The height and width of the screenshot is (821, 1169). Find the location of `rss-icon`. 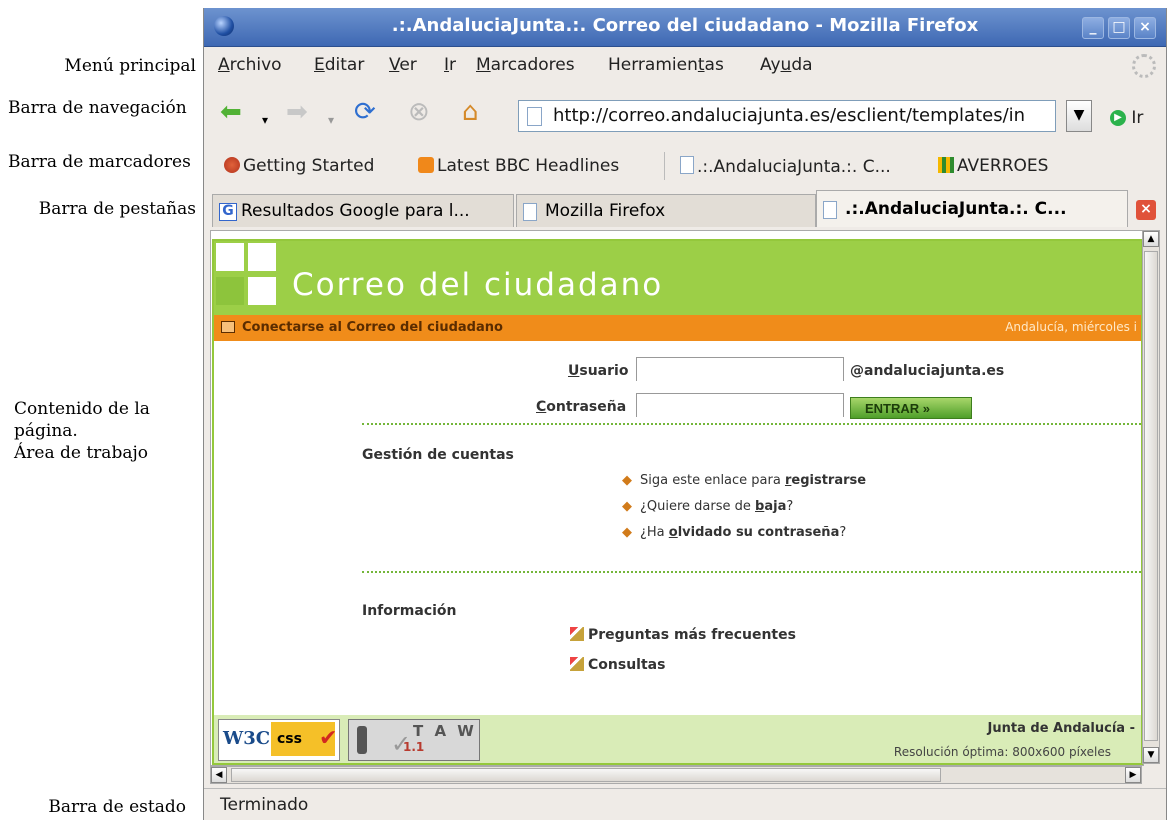

rss-icon is located at coordinates (426, 165).